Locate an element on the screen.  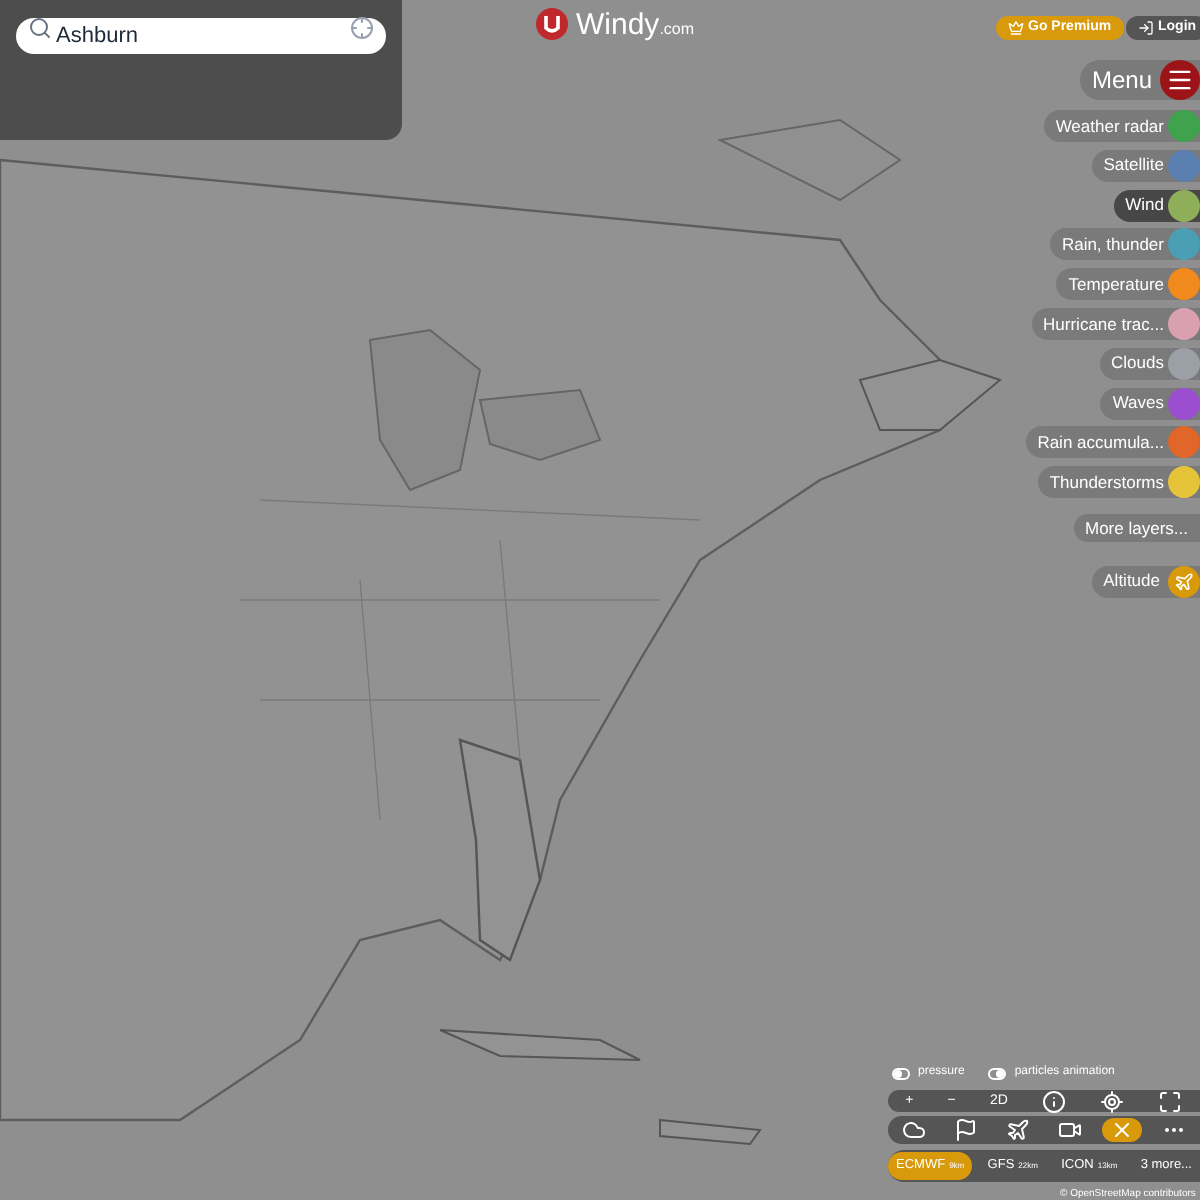
flag-icon is located at coordinates (966, 1130).